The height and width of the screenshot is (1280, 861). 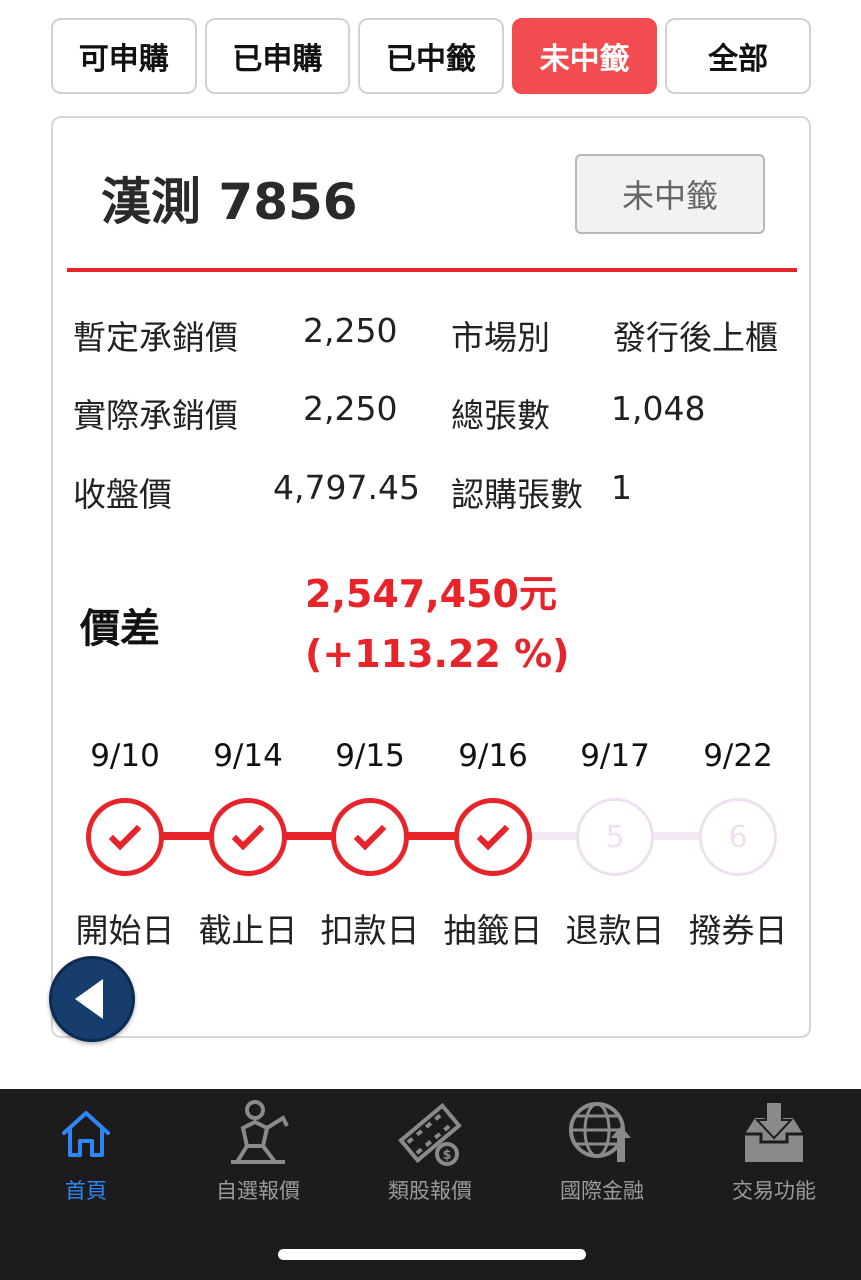 What do you see at coordinates (258, 1133) in the screenshot?
I see `person-chart-icon` at bounding box center [258, 1133].